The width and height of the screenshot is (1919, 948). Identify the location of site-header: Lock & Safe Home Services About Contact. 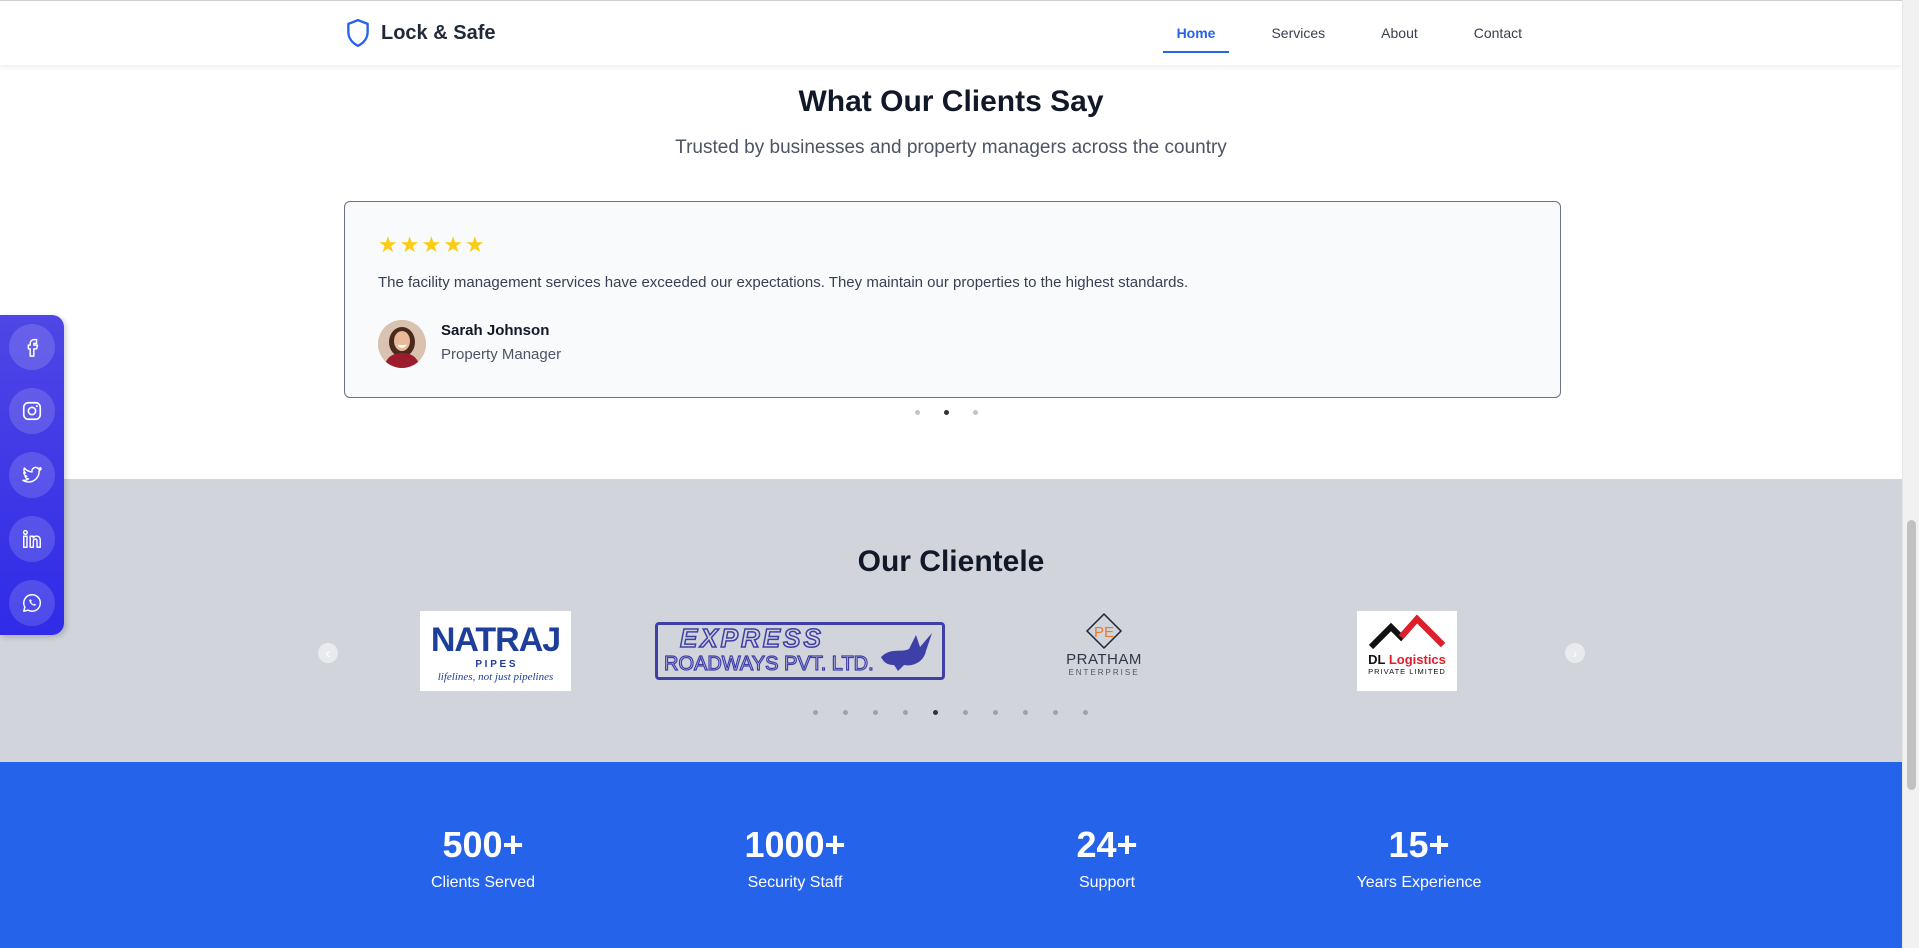
(951, 32).